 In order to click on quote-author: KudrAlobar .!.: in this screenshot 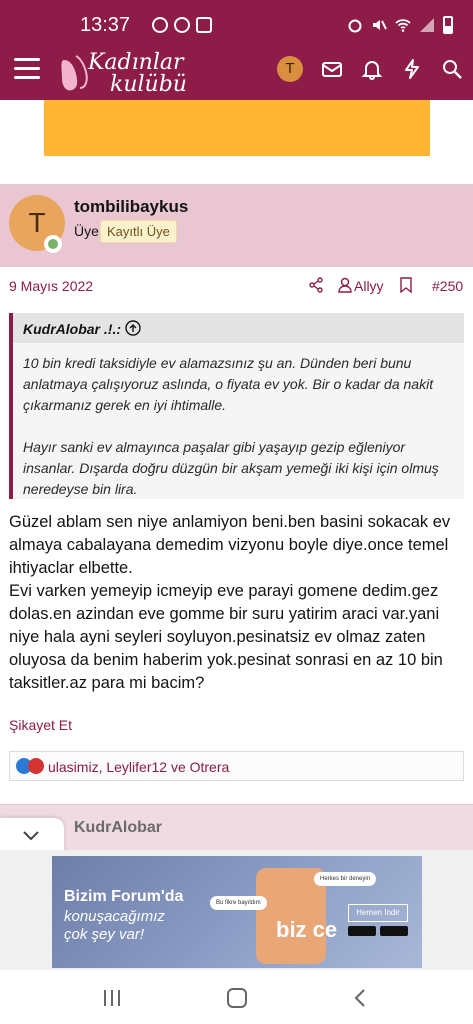, I will do `click(72, 329)`.